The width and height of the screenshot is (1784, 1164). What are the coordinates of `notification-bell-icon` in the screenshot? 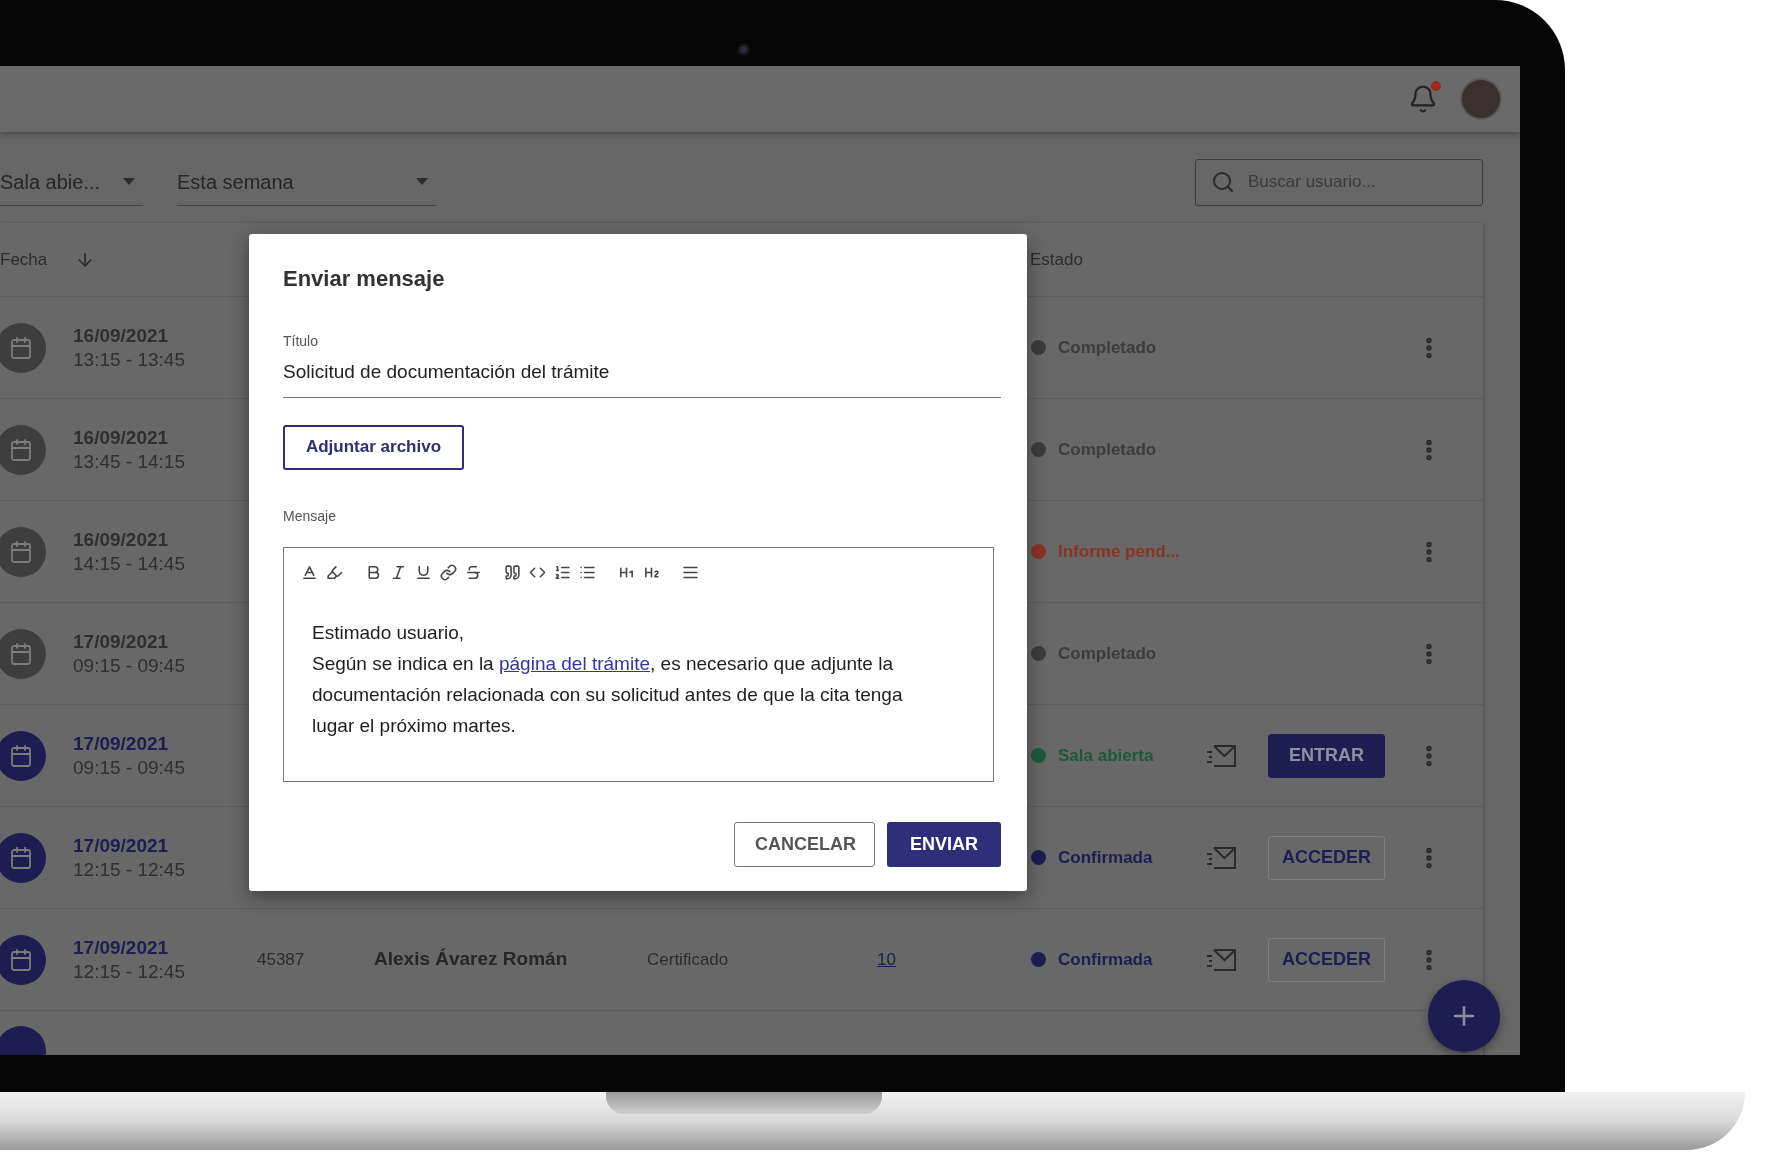 It's located at (1423, 99).